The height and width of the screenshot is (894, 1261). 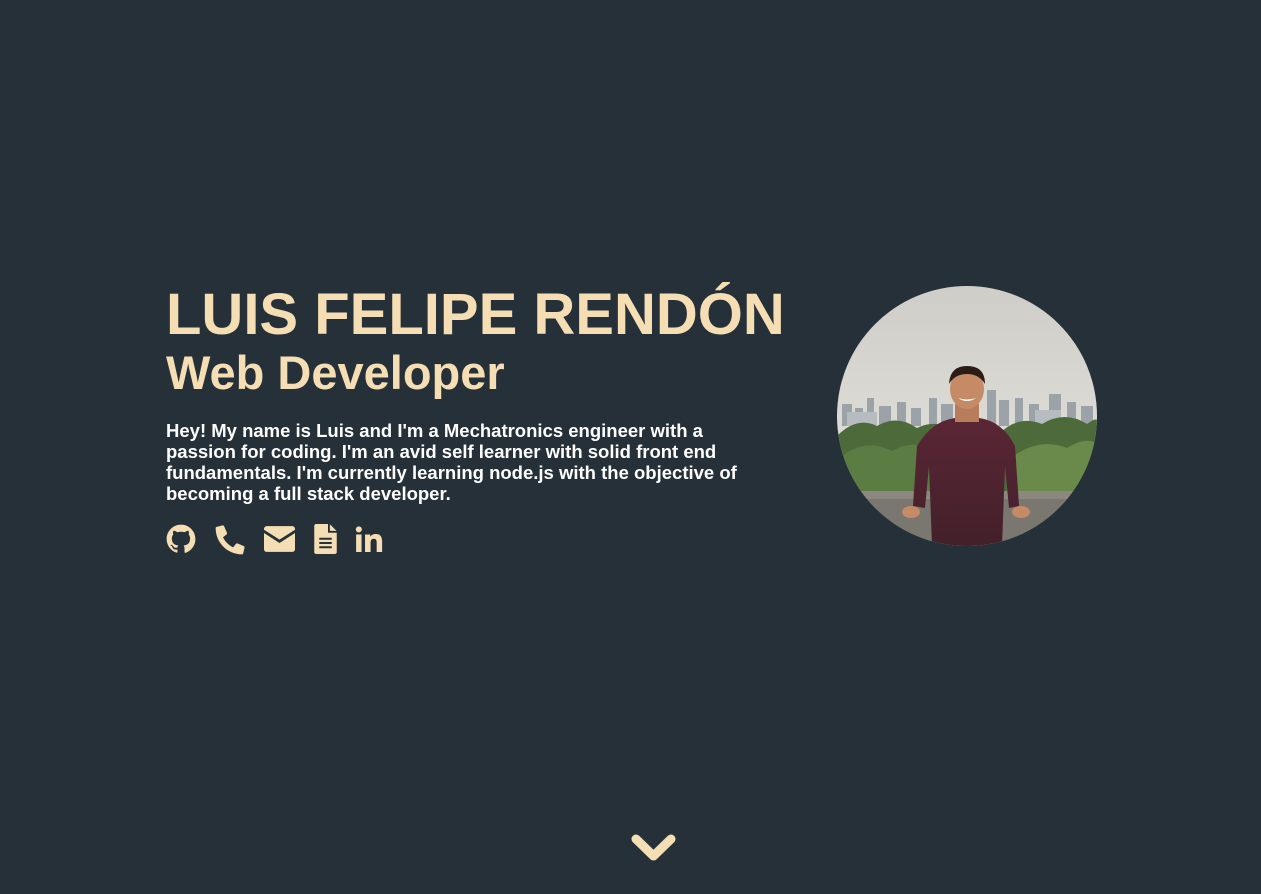 I want to click on github-link, so click(x=181, y=539).